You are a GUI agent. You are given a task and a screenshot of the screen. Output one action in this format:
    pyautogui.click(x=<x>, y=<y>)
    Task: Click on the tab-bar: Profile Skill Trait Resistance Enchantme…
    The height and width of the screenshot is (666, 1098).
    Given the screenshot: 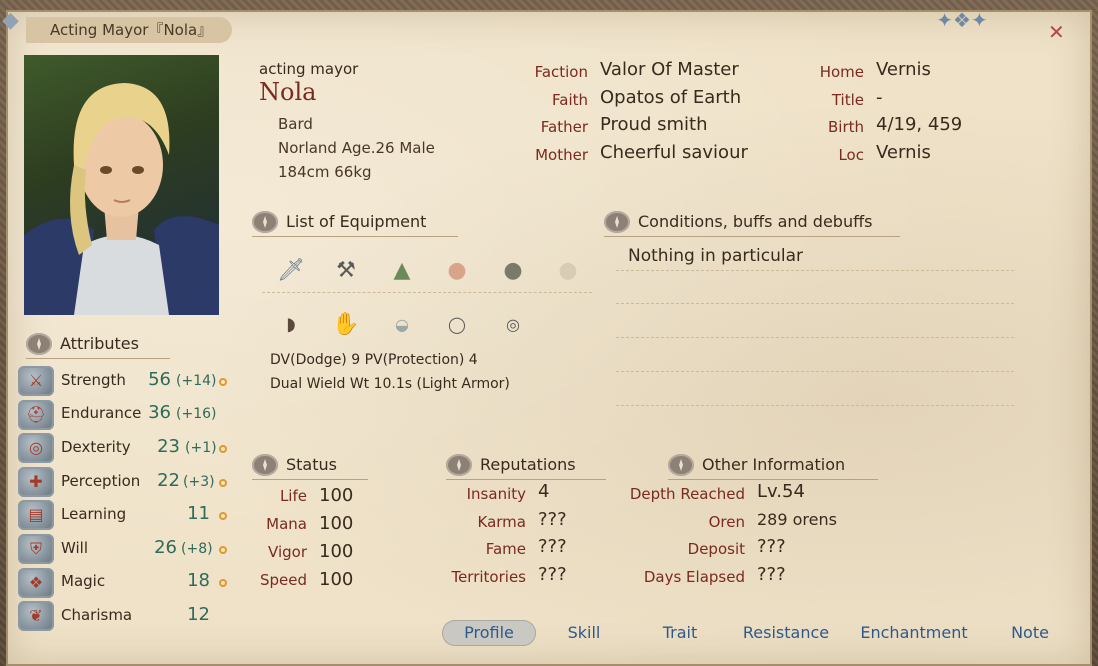 What is the action you would take?
    pyautogui.click(x=760, y=634)
    